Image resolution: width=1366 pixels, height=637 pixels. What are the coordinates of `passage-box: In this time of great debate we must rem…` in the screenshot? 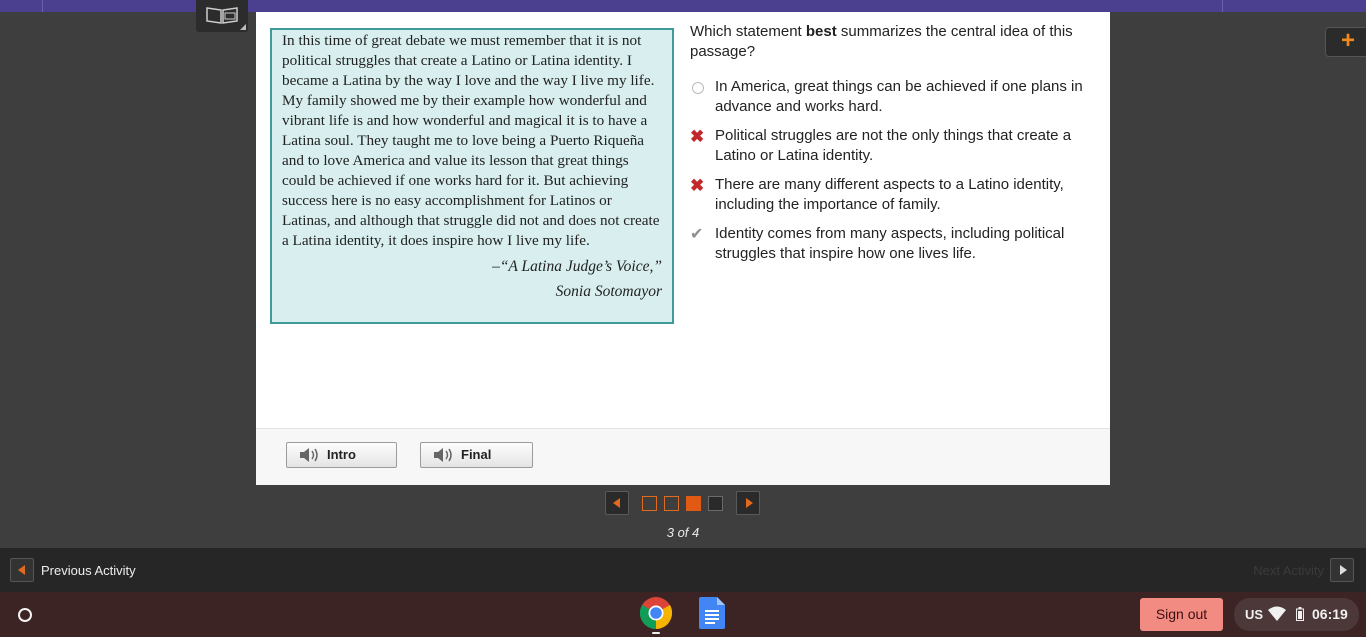 It's located at (472, 176).